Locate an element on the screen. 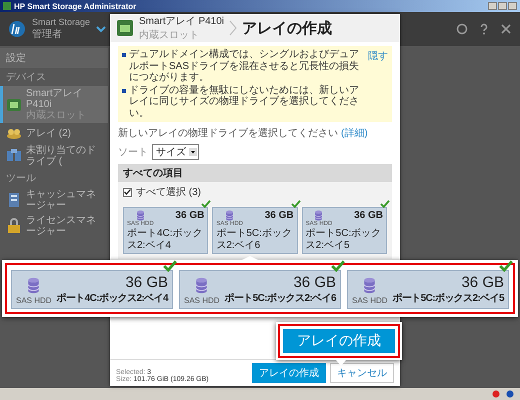 This screenshot has width=520, height=400. sidebar-link: 設定 is located at coordinates (54, 58).